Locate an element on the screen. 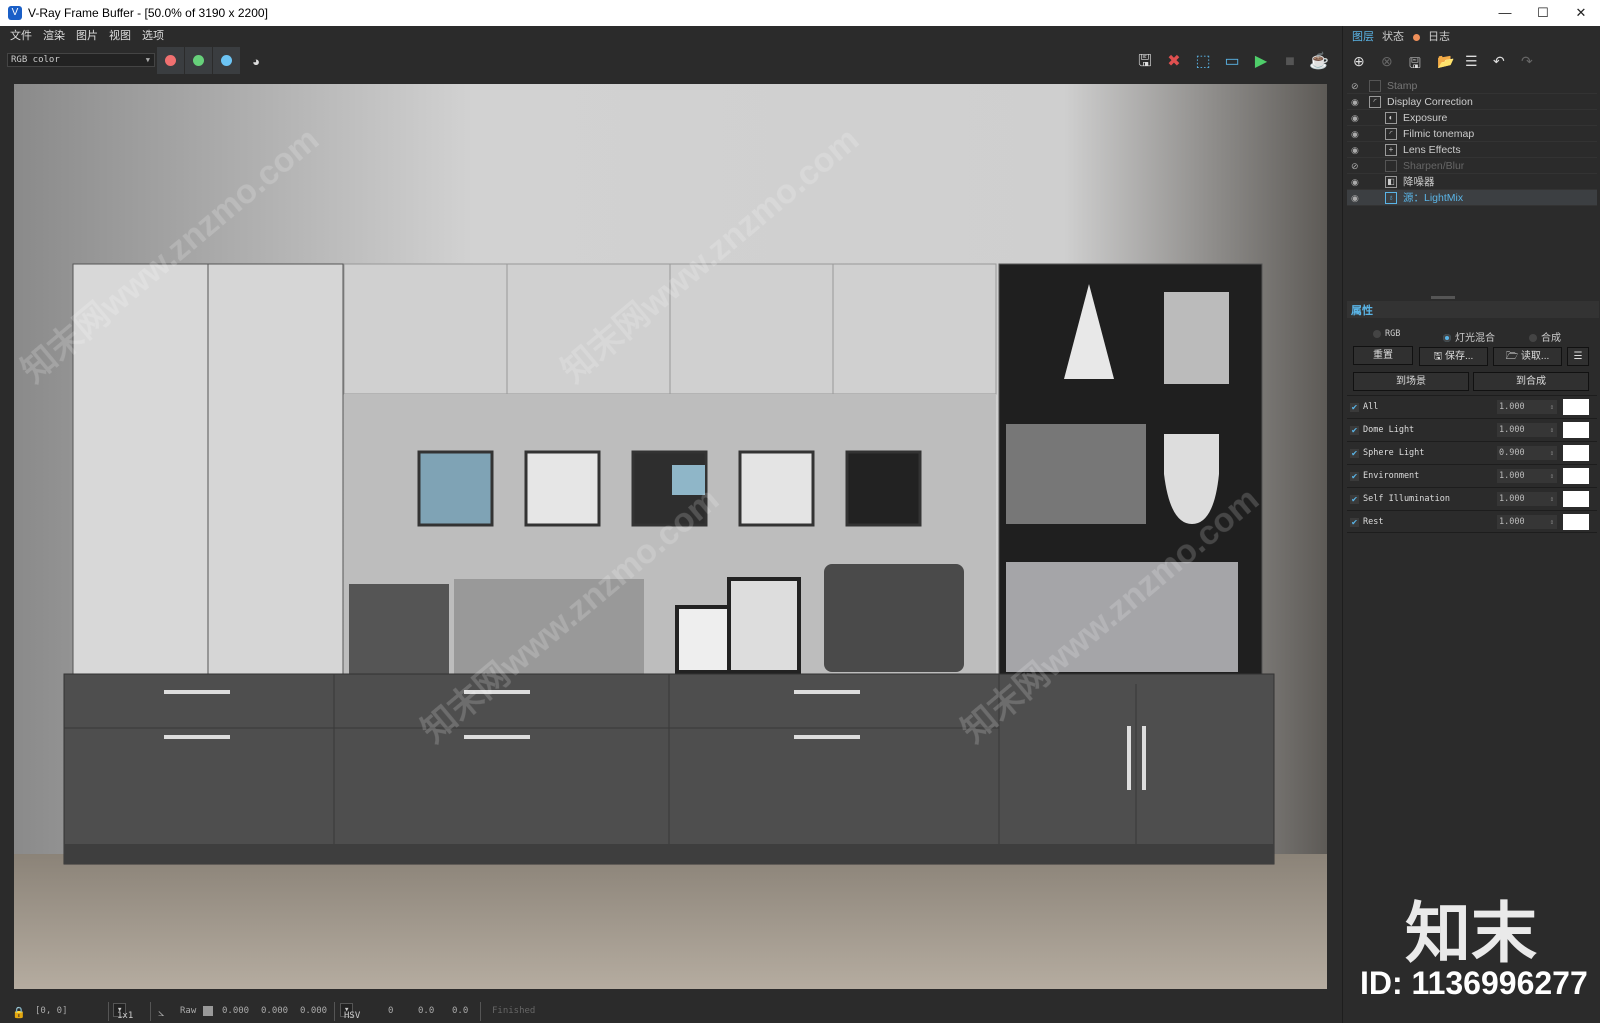  redo-icon: ↷ is located at coordinates (1527, 61).